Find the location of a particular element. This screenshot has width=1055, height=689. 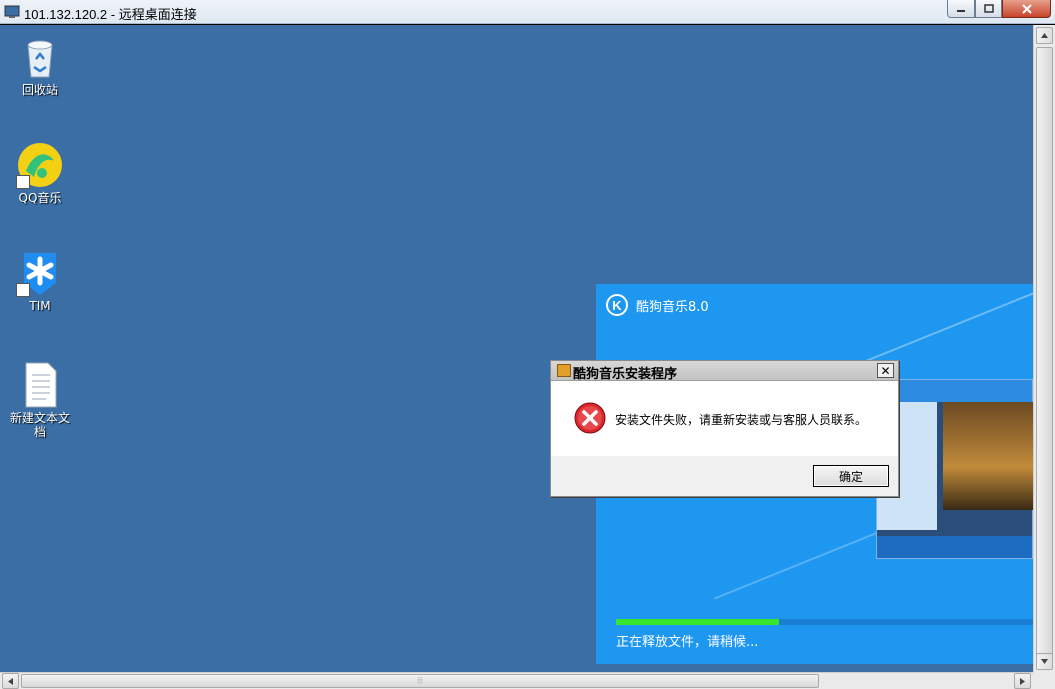

dialog-titlebar: 酷狗音乐安装程序 ✕ is located at coordinates (724, 371).